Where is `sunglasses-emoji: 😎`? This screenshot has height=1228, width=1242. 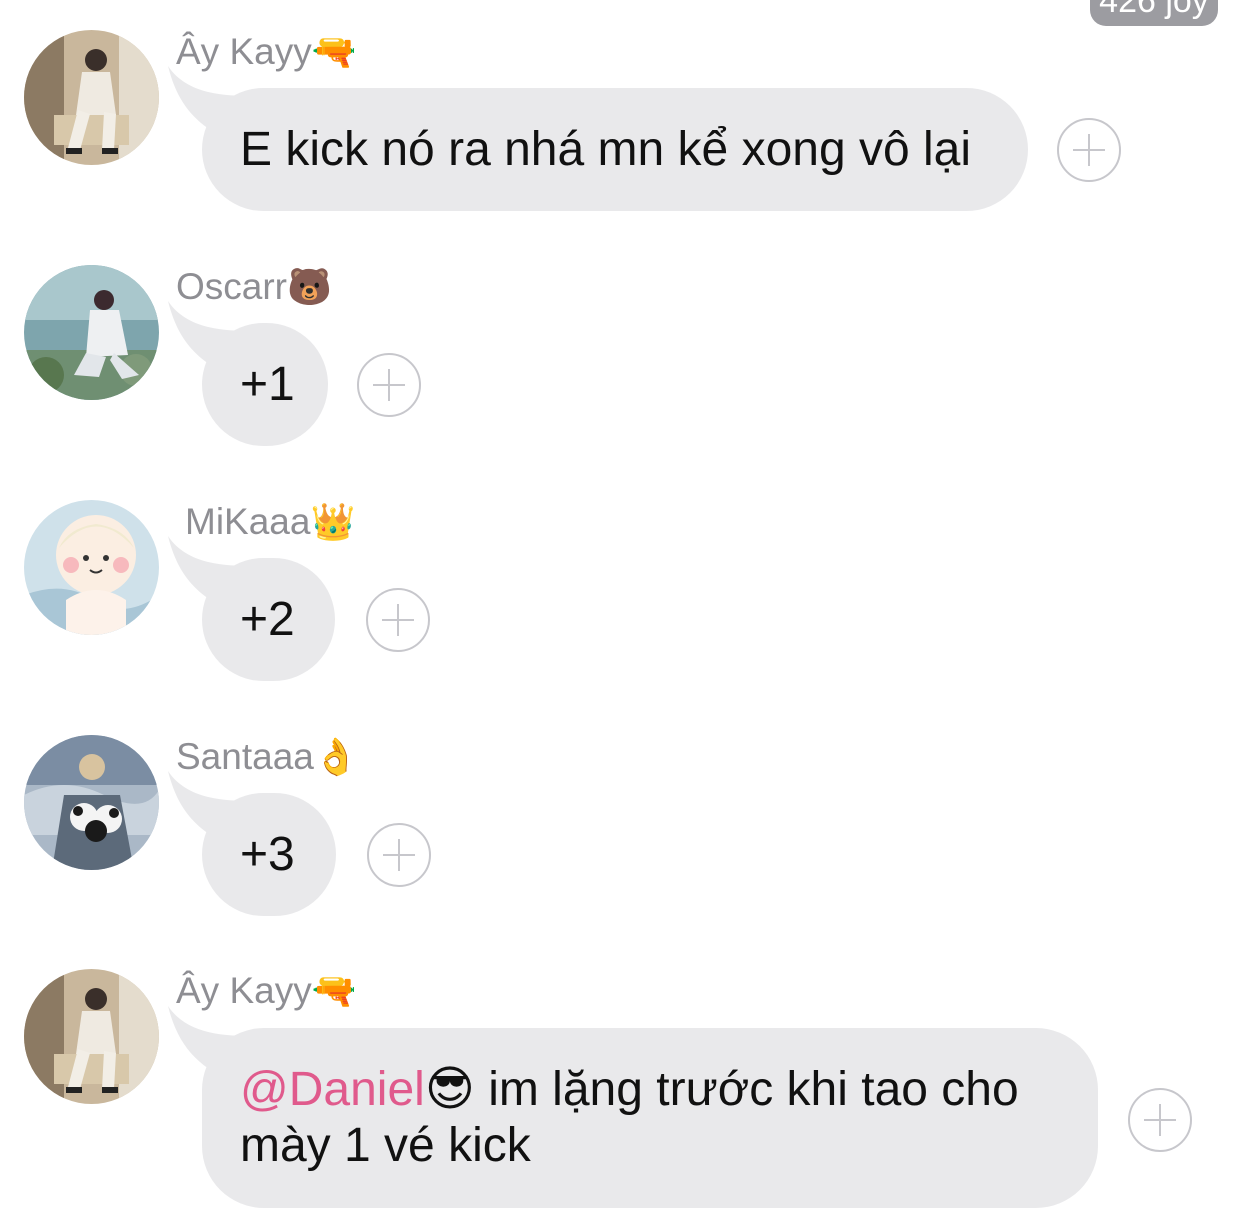 sunglasses-emoji: 😎 is located at coordinates (449, 1089).